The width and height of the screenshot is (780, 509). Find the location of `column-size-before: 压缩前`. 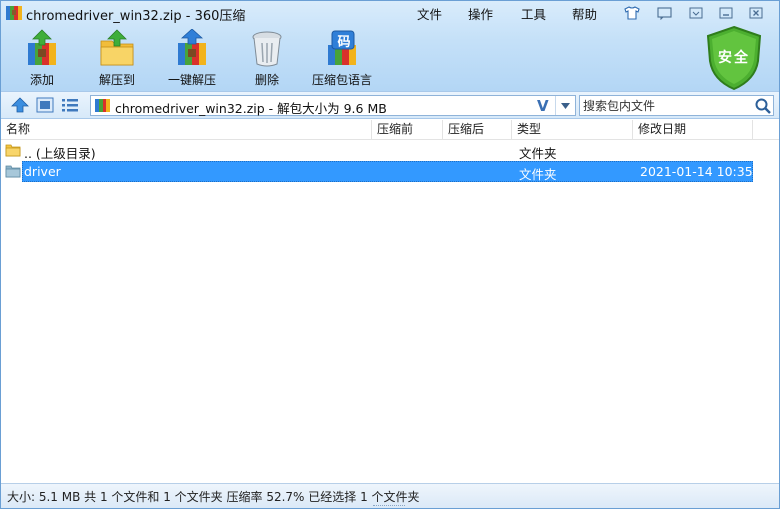

column-size-before: 压缩前 is located at coordinates (407, 129).